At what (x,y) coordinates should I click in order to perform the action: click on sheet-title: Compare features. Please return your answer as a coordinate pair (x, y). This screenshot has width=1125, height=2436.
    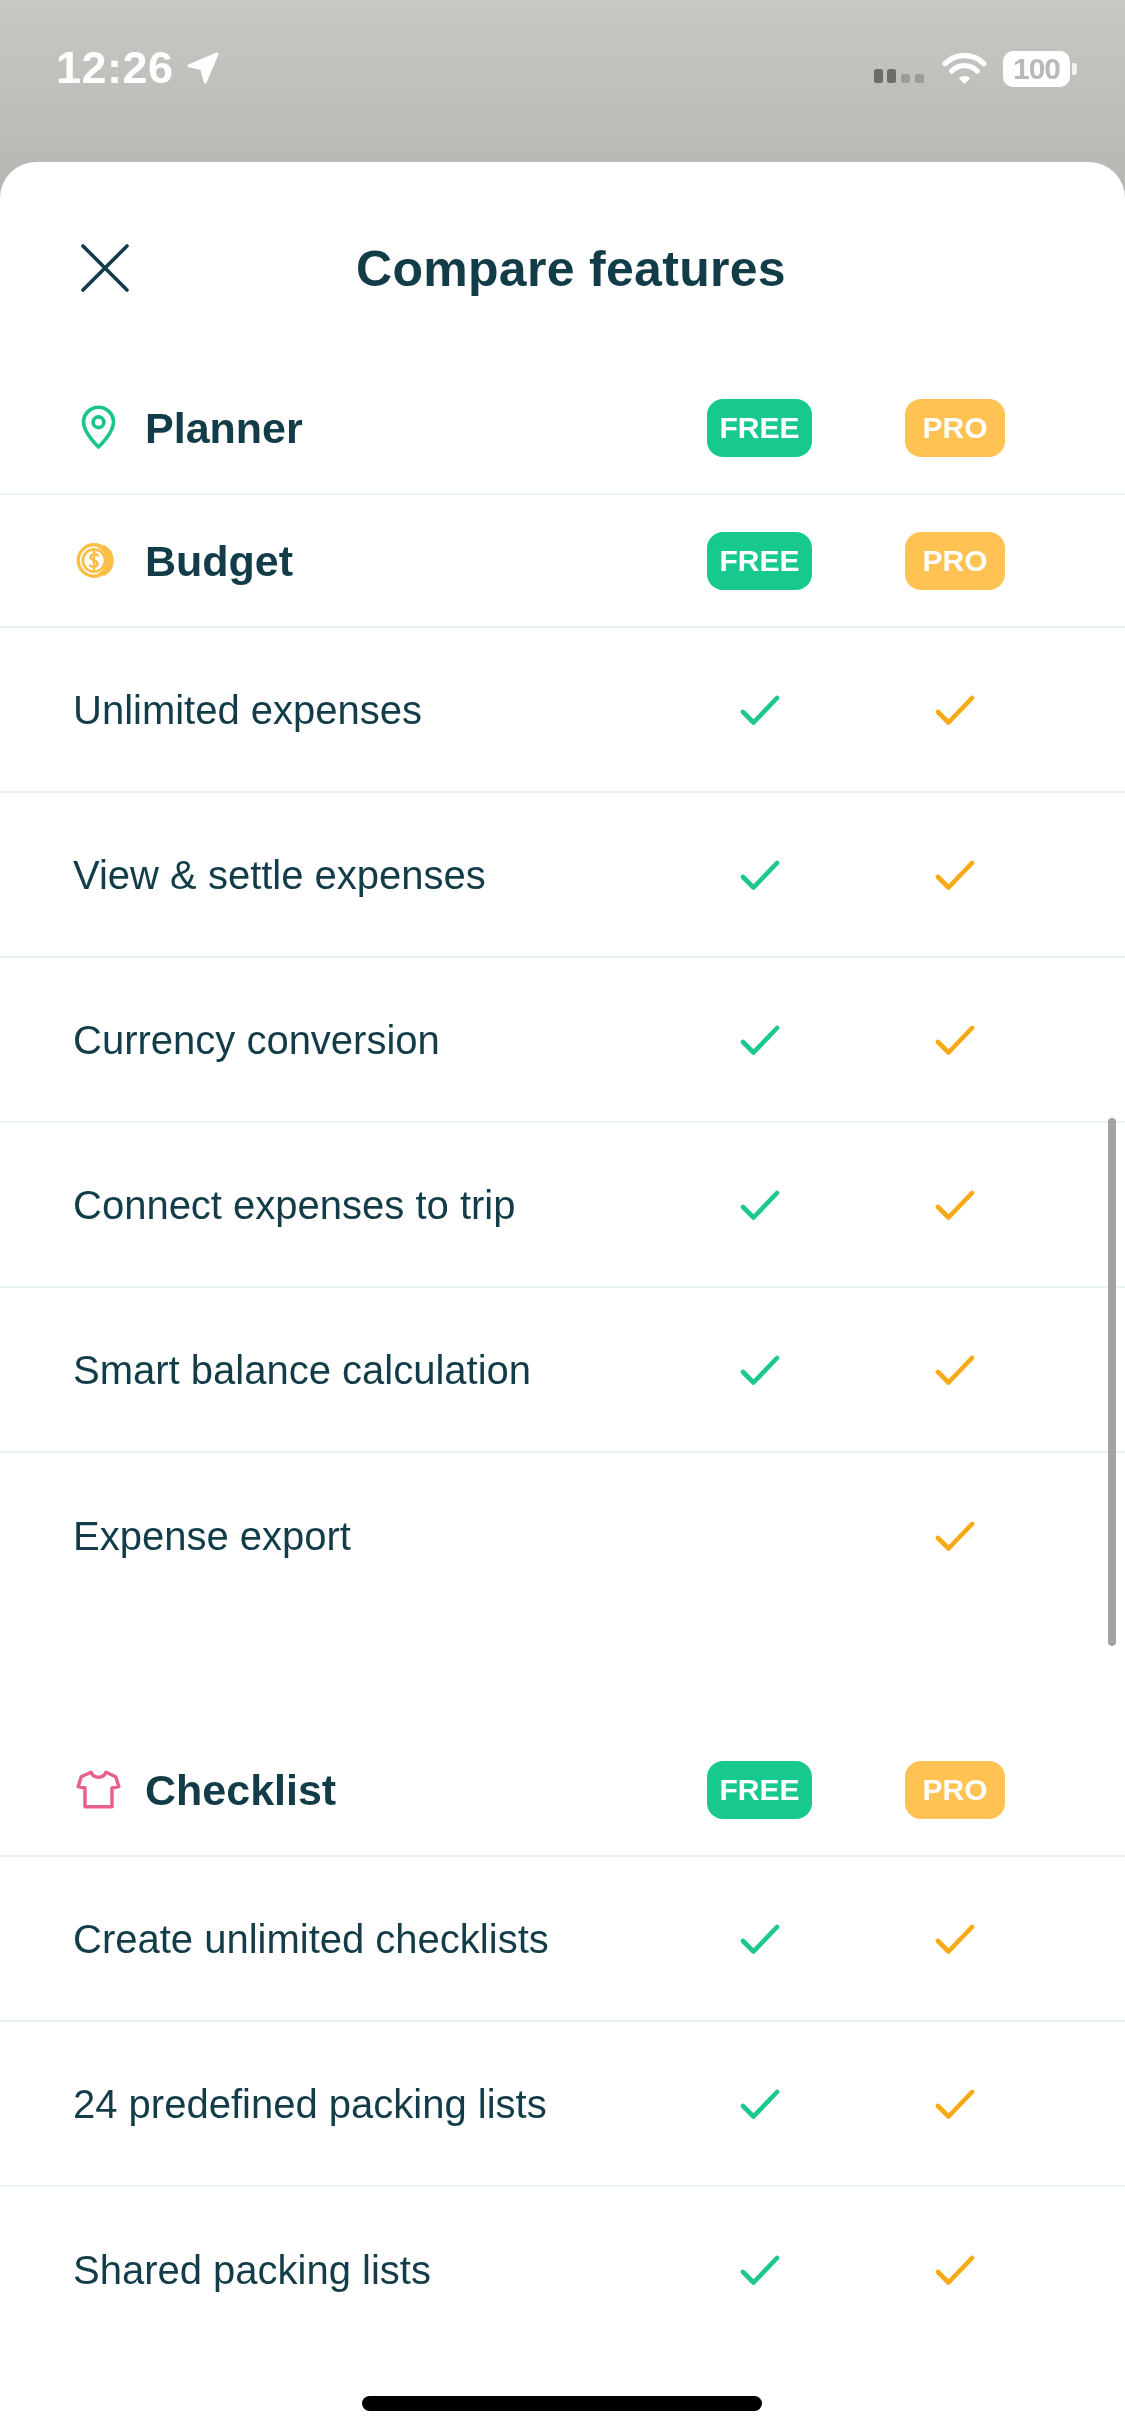
    Looking at the image, I should click on (571, 269).